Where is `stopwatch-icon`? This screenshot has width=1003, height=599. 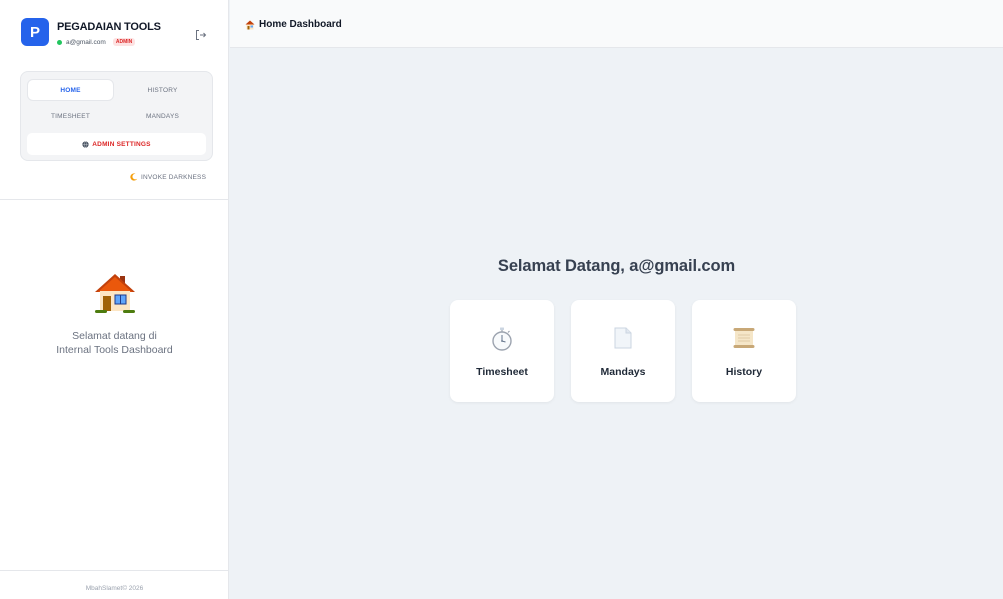 stopwatch-icon is located at coordinates (502, 339).